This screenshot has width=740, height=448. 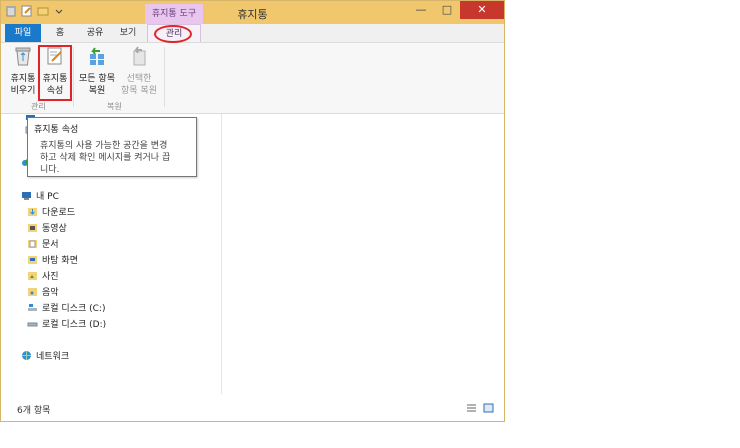 What do you see at coordinates (421, 10) in the screenshot?
I see `minimize-button: —` at bounding box center [421, 10].